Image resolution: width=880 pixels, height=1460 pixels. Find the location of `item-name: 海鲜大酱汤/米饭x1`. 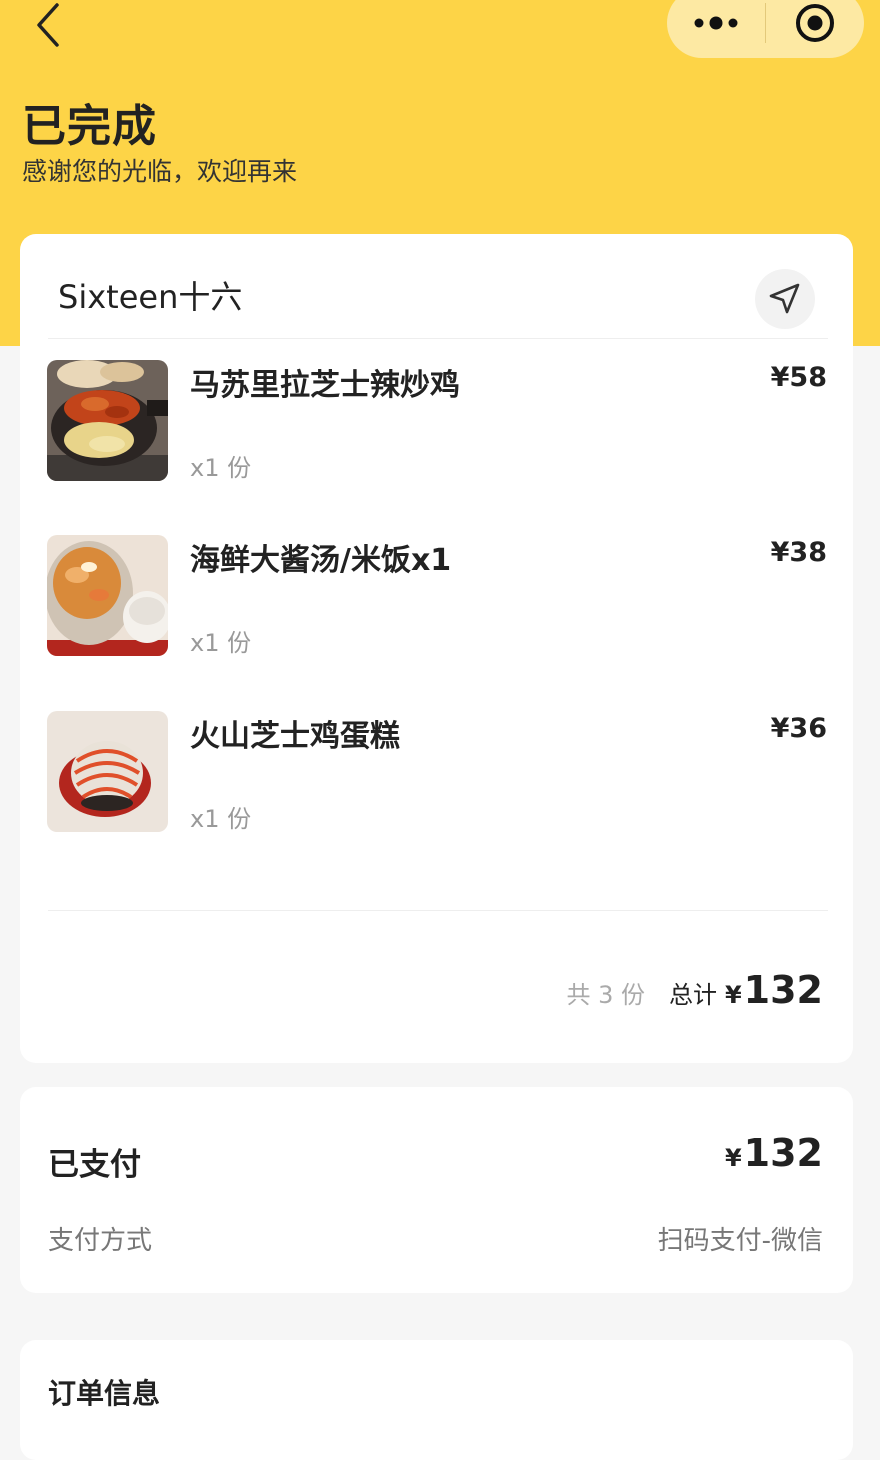

item-name: 海鲜大酱汤/米饭x1 is located at coordinates (321, 560).